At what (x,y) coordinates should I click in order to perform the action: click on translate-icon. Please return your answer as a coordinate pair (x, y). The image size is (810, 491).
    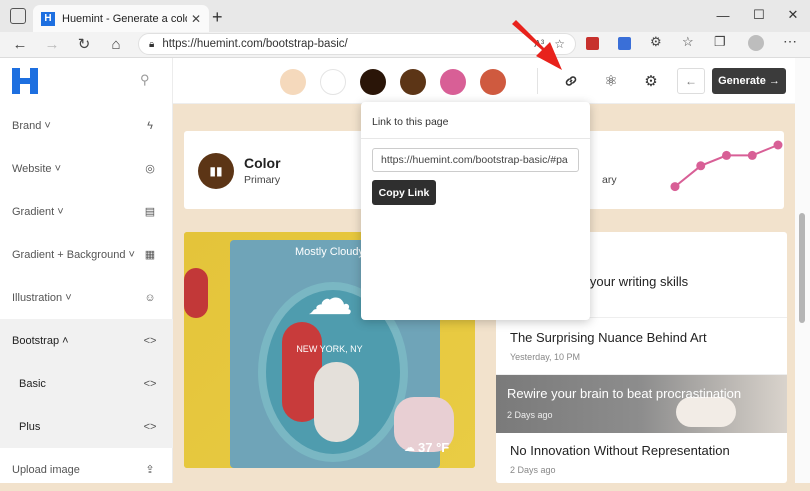
    Looking at the image, I should click on (624, 43).